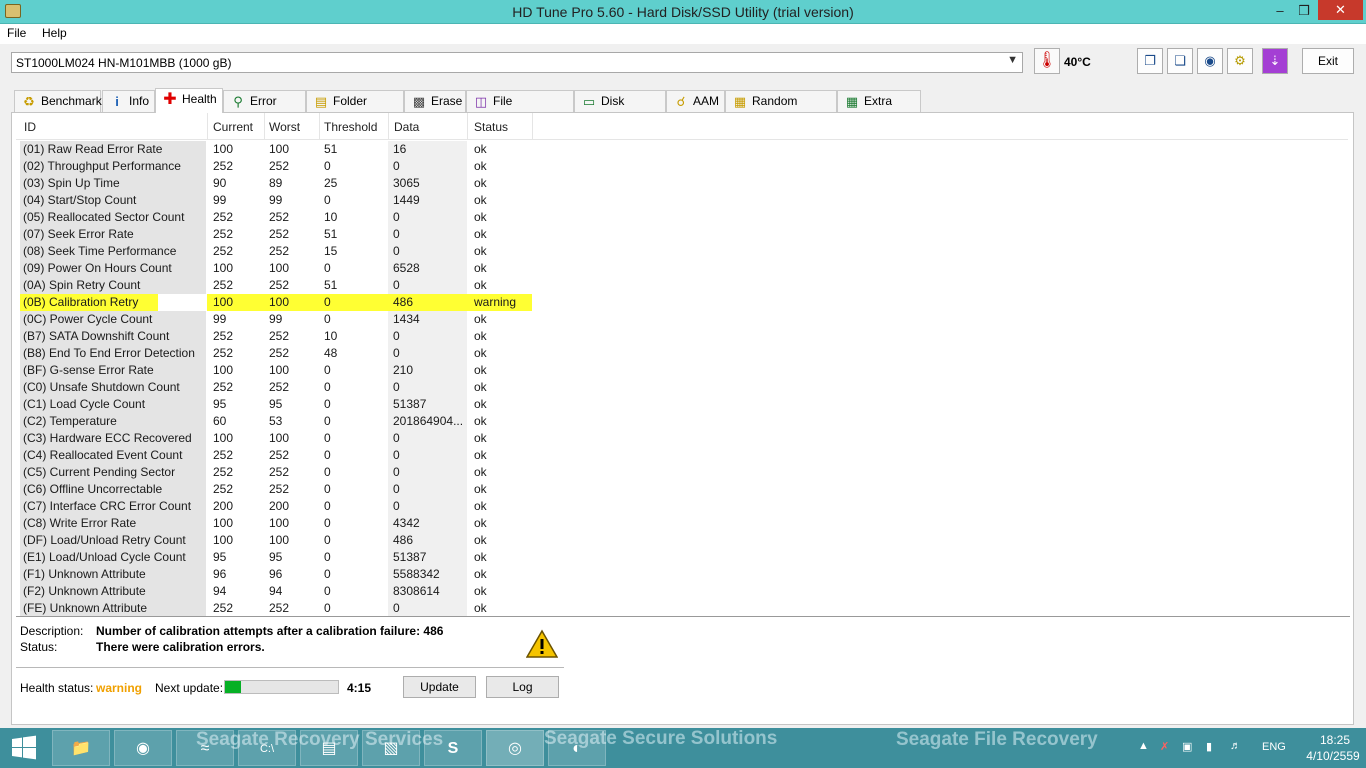  Describe the element at coordinates (113, 557) in the screenshot. I see `attribute-id: (E1) Load/Unload Cycle Count` at that location.